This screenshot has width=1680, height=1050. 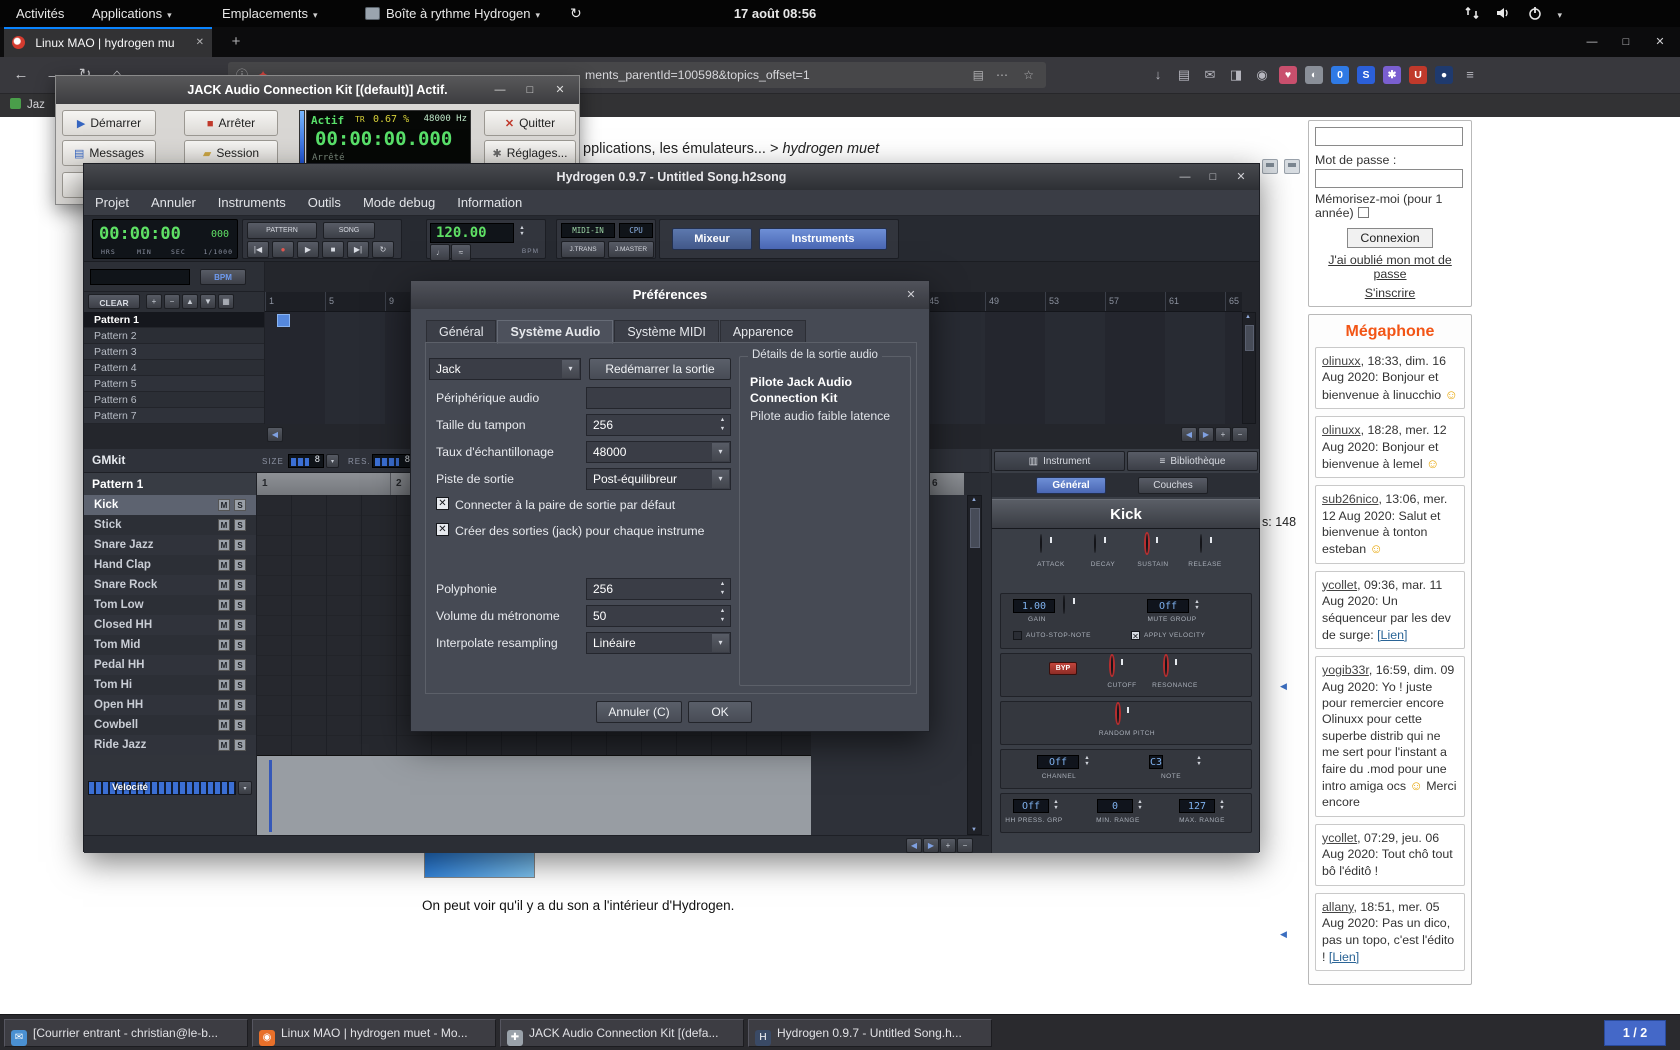 I want to click on ok-button: OK, so click(x=720, y=712).